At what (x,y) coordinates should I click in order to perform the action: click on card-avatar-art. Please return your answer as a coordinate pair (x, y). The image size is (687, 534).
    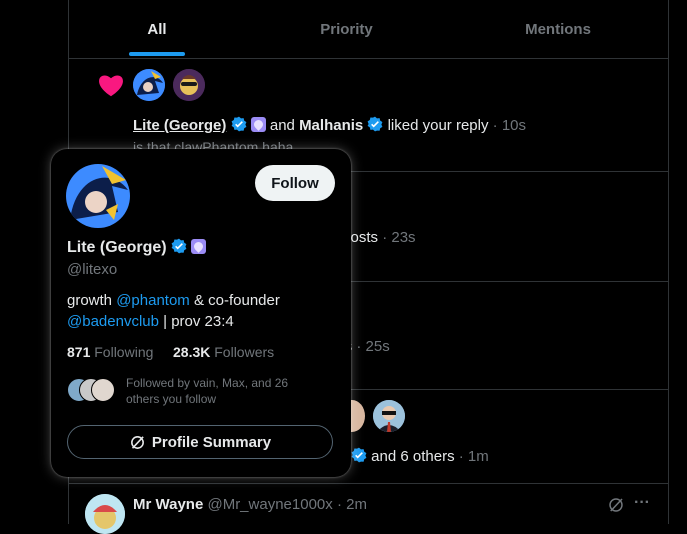
    Looking at the image, I should click on (98, 196).